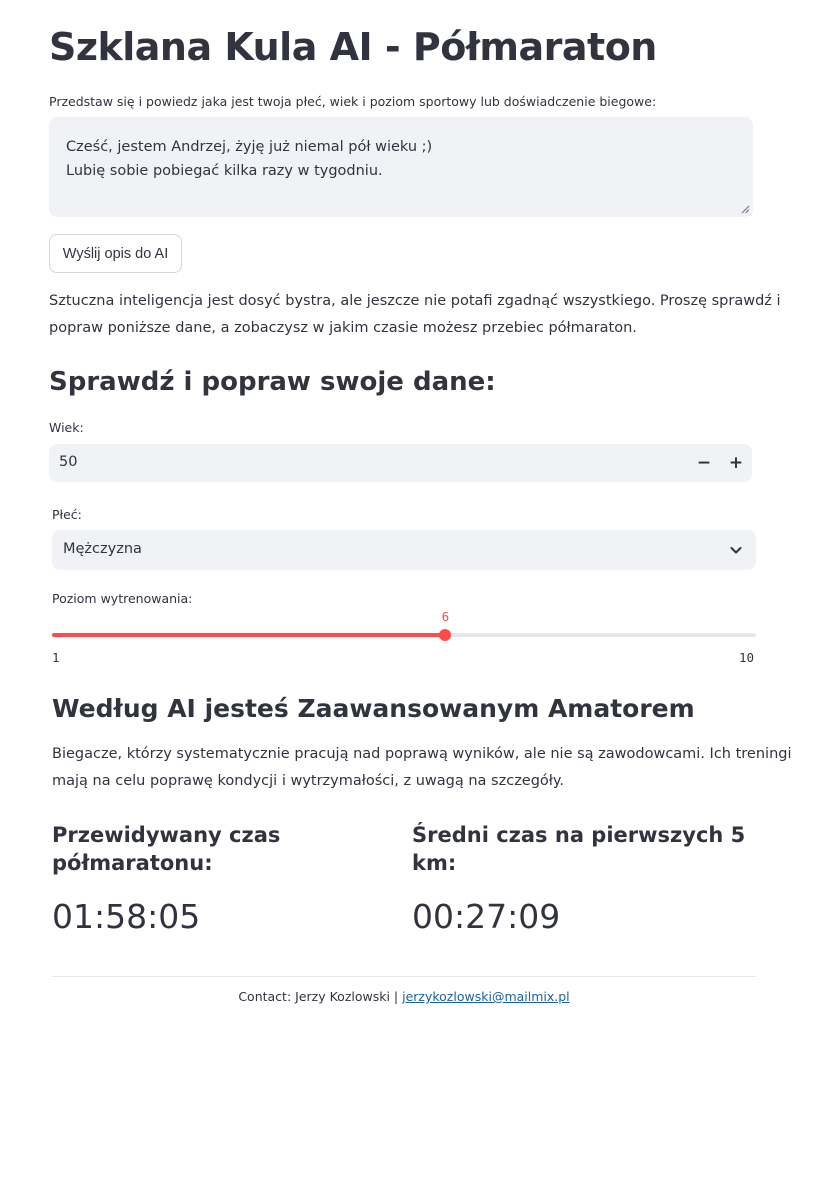 This screenshot has width=834, height=1190. Describe the element at coordinates (579, 835) in the screenshot. I see `metric-first-5km-label-line-1: Średni czas na pierwszych 5` at that location.